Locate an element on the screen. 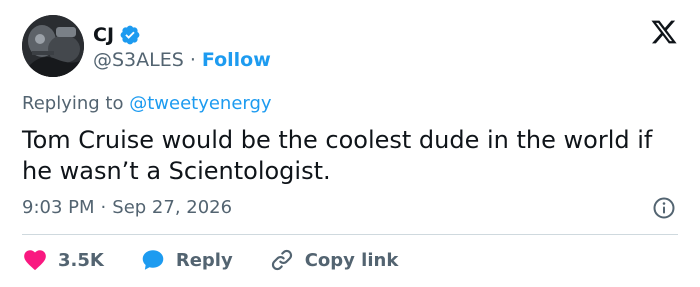  author-name: CJ is located at coordinates (103, 35).